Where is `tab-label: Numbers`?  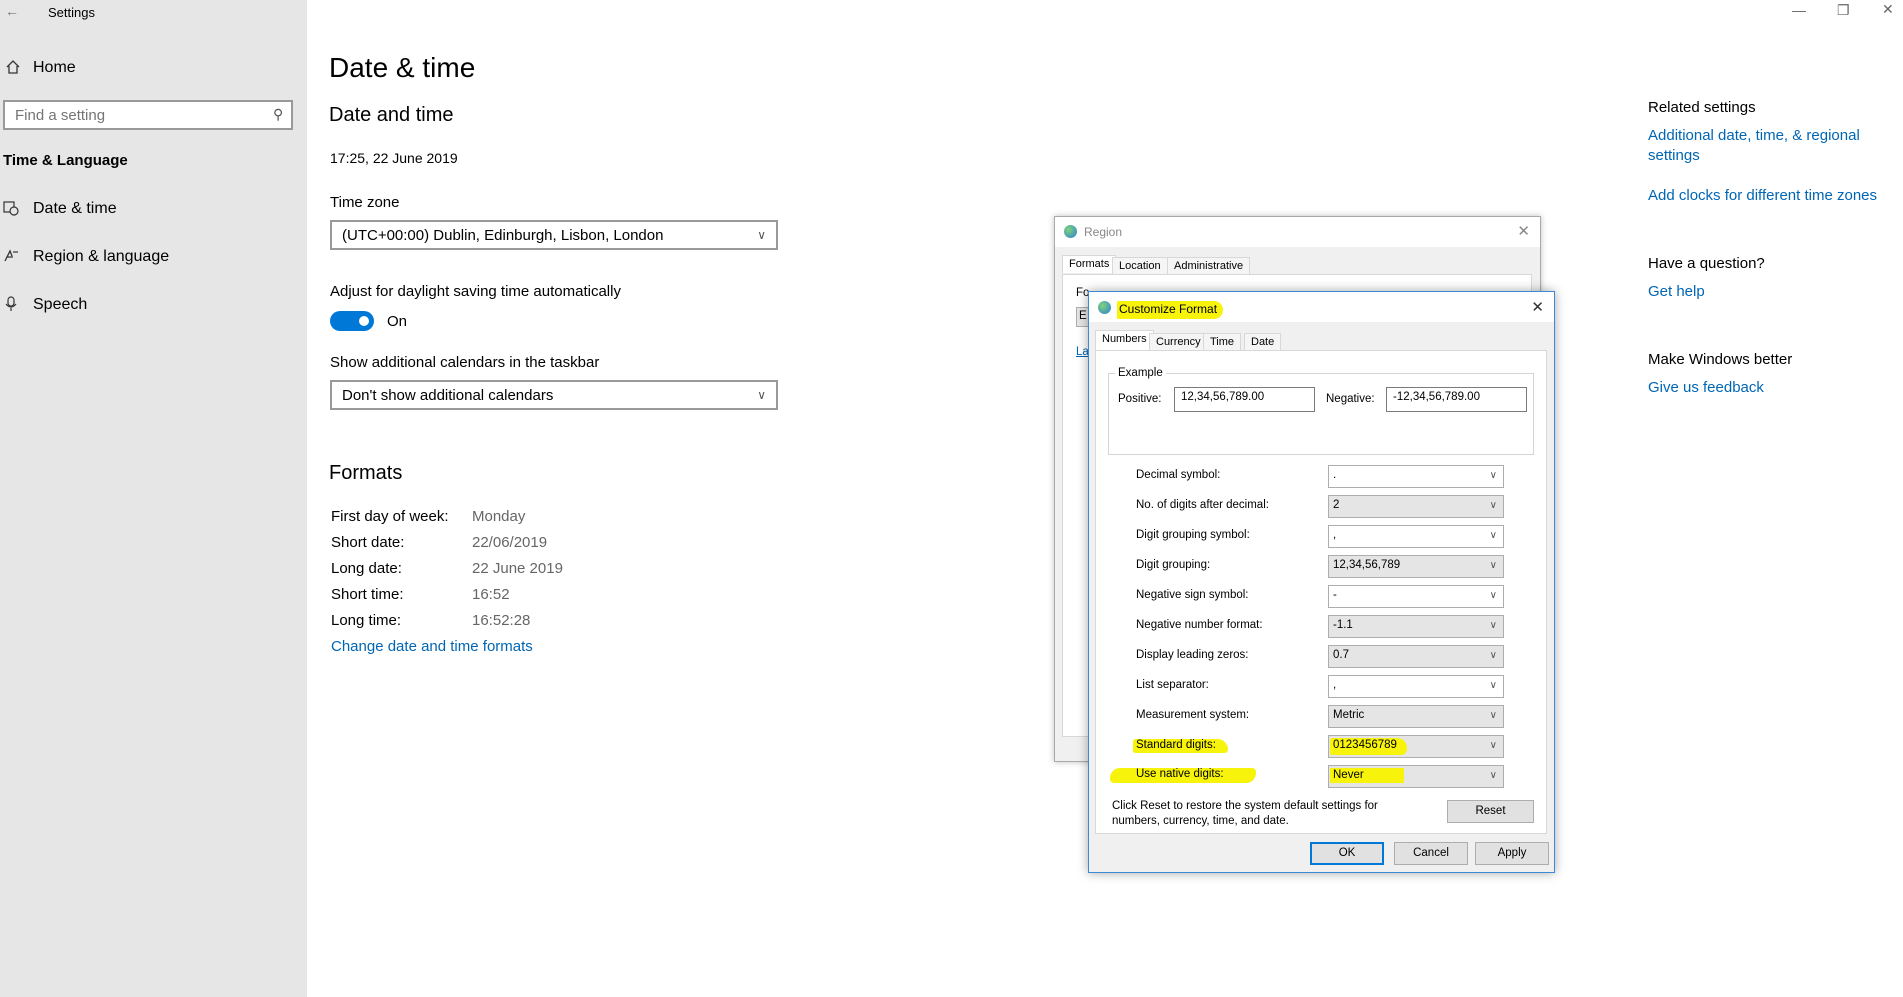
tab-label: Numbers is located at coordinates (1124, 339).